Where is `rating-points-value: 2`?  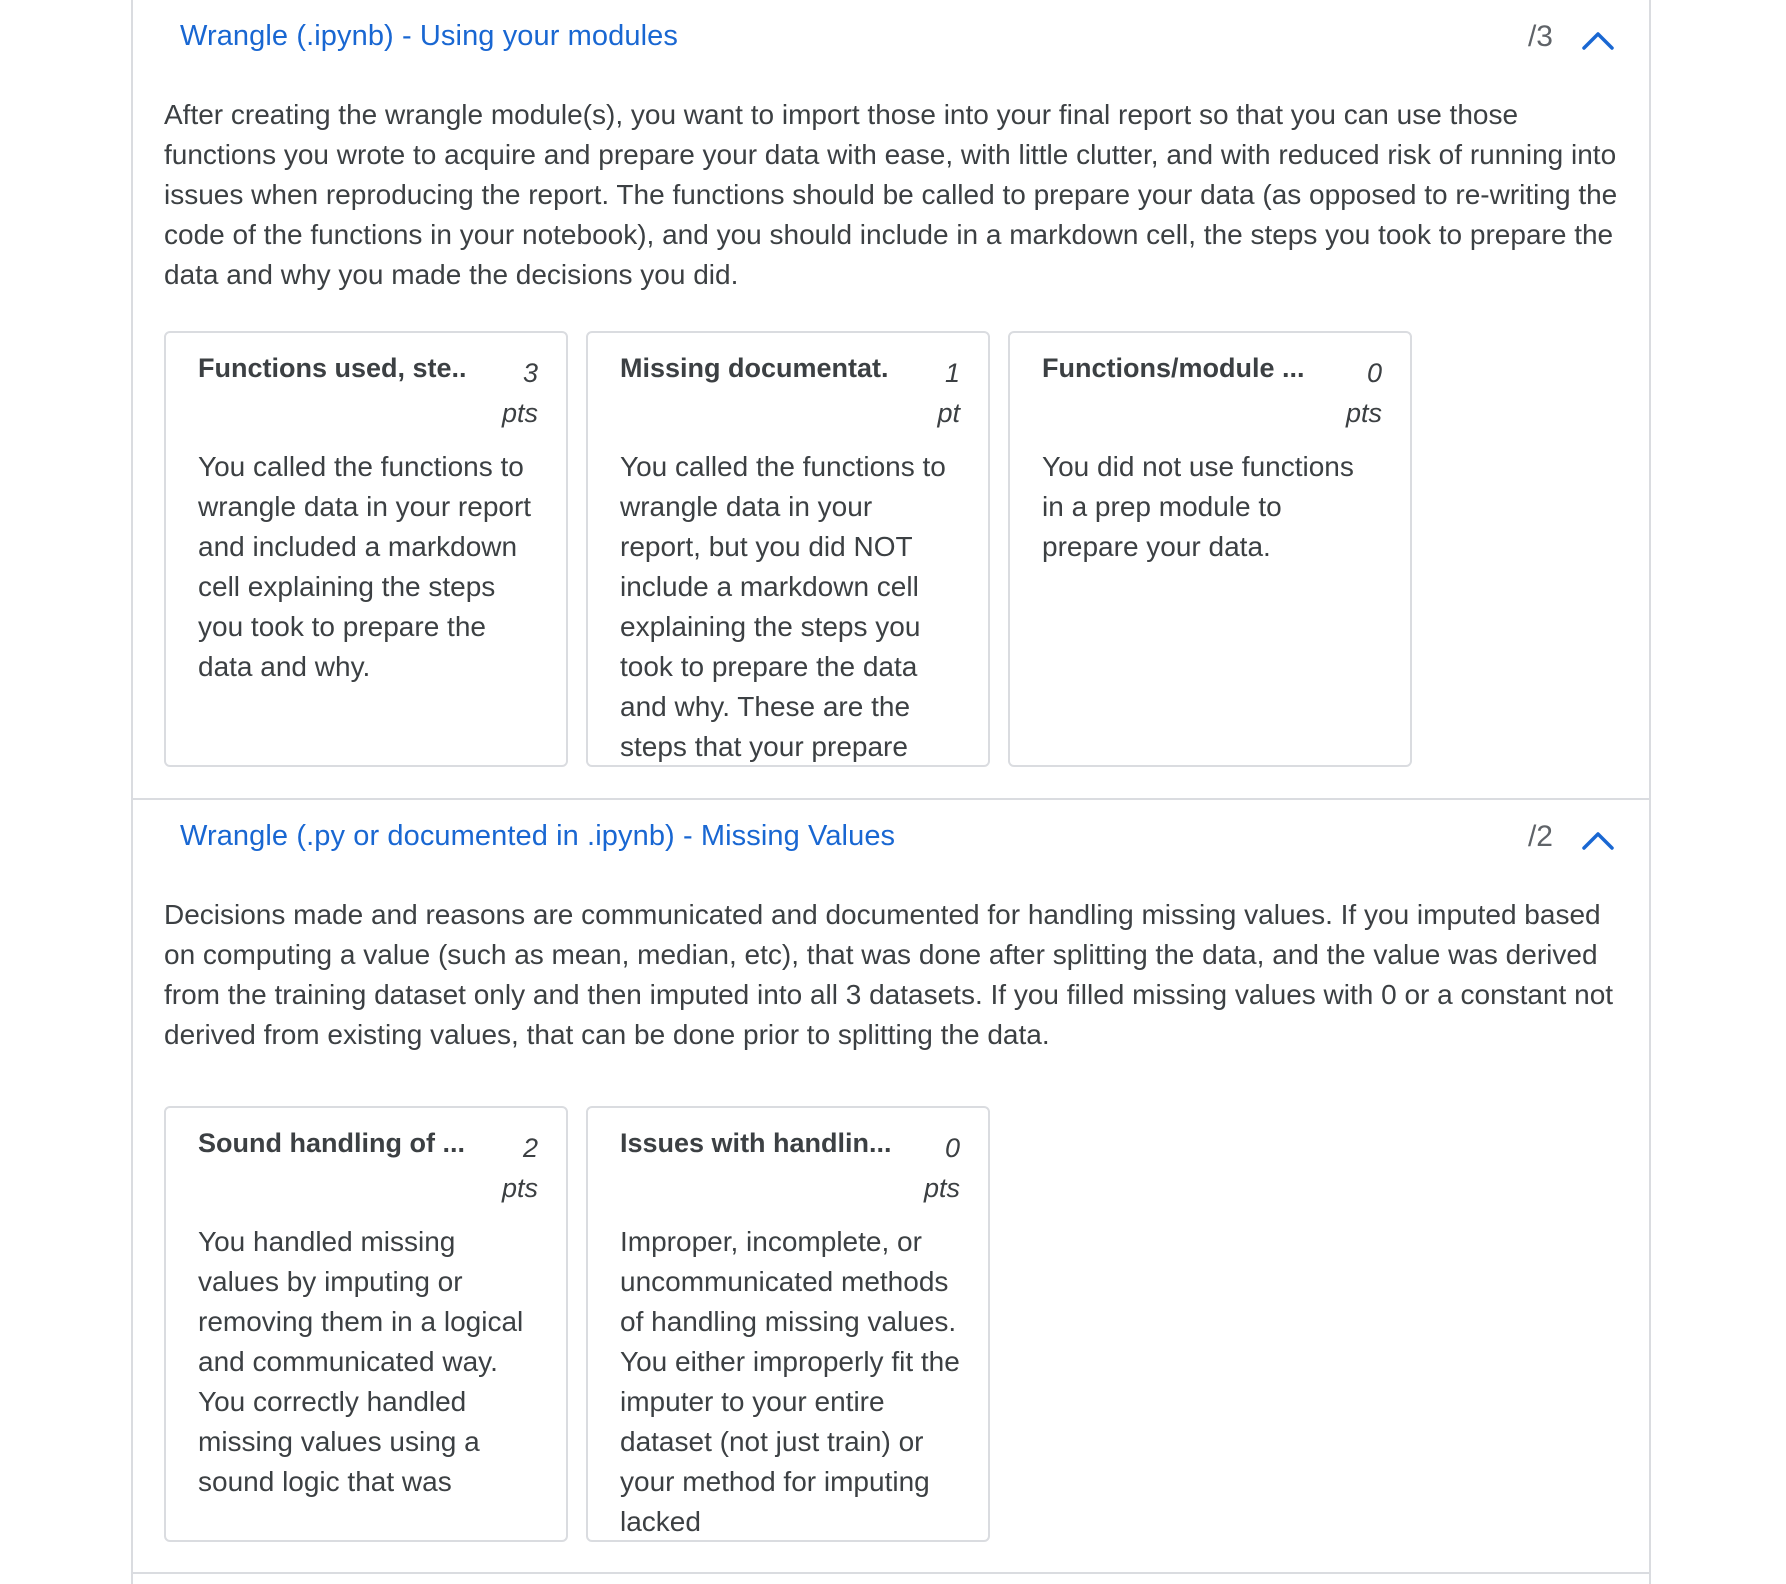 rating-points-value: 2 is located at coordinates (530, 1148).